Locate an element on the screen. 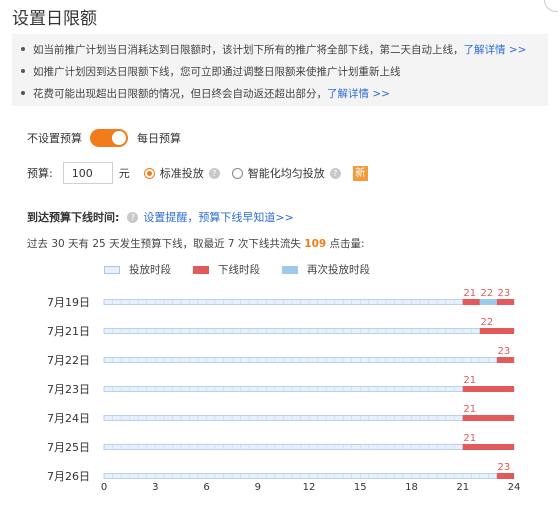 Image resolution: width=558 pixels, height=519 pixels. row-date-label: 7月21日 is located at coordinates (68, 331).